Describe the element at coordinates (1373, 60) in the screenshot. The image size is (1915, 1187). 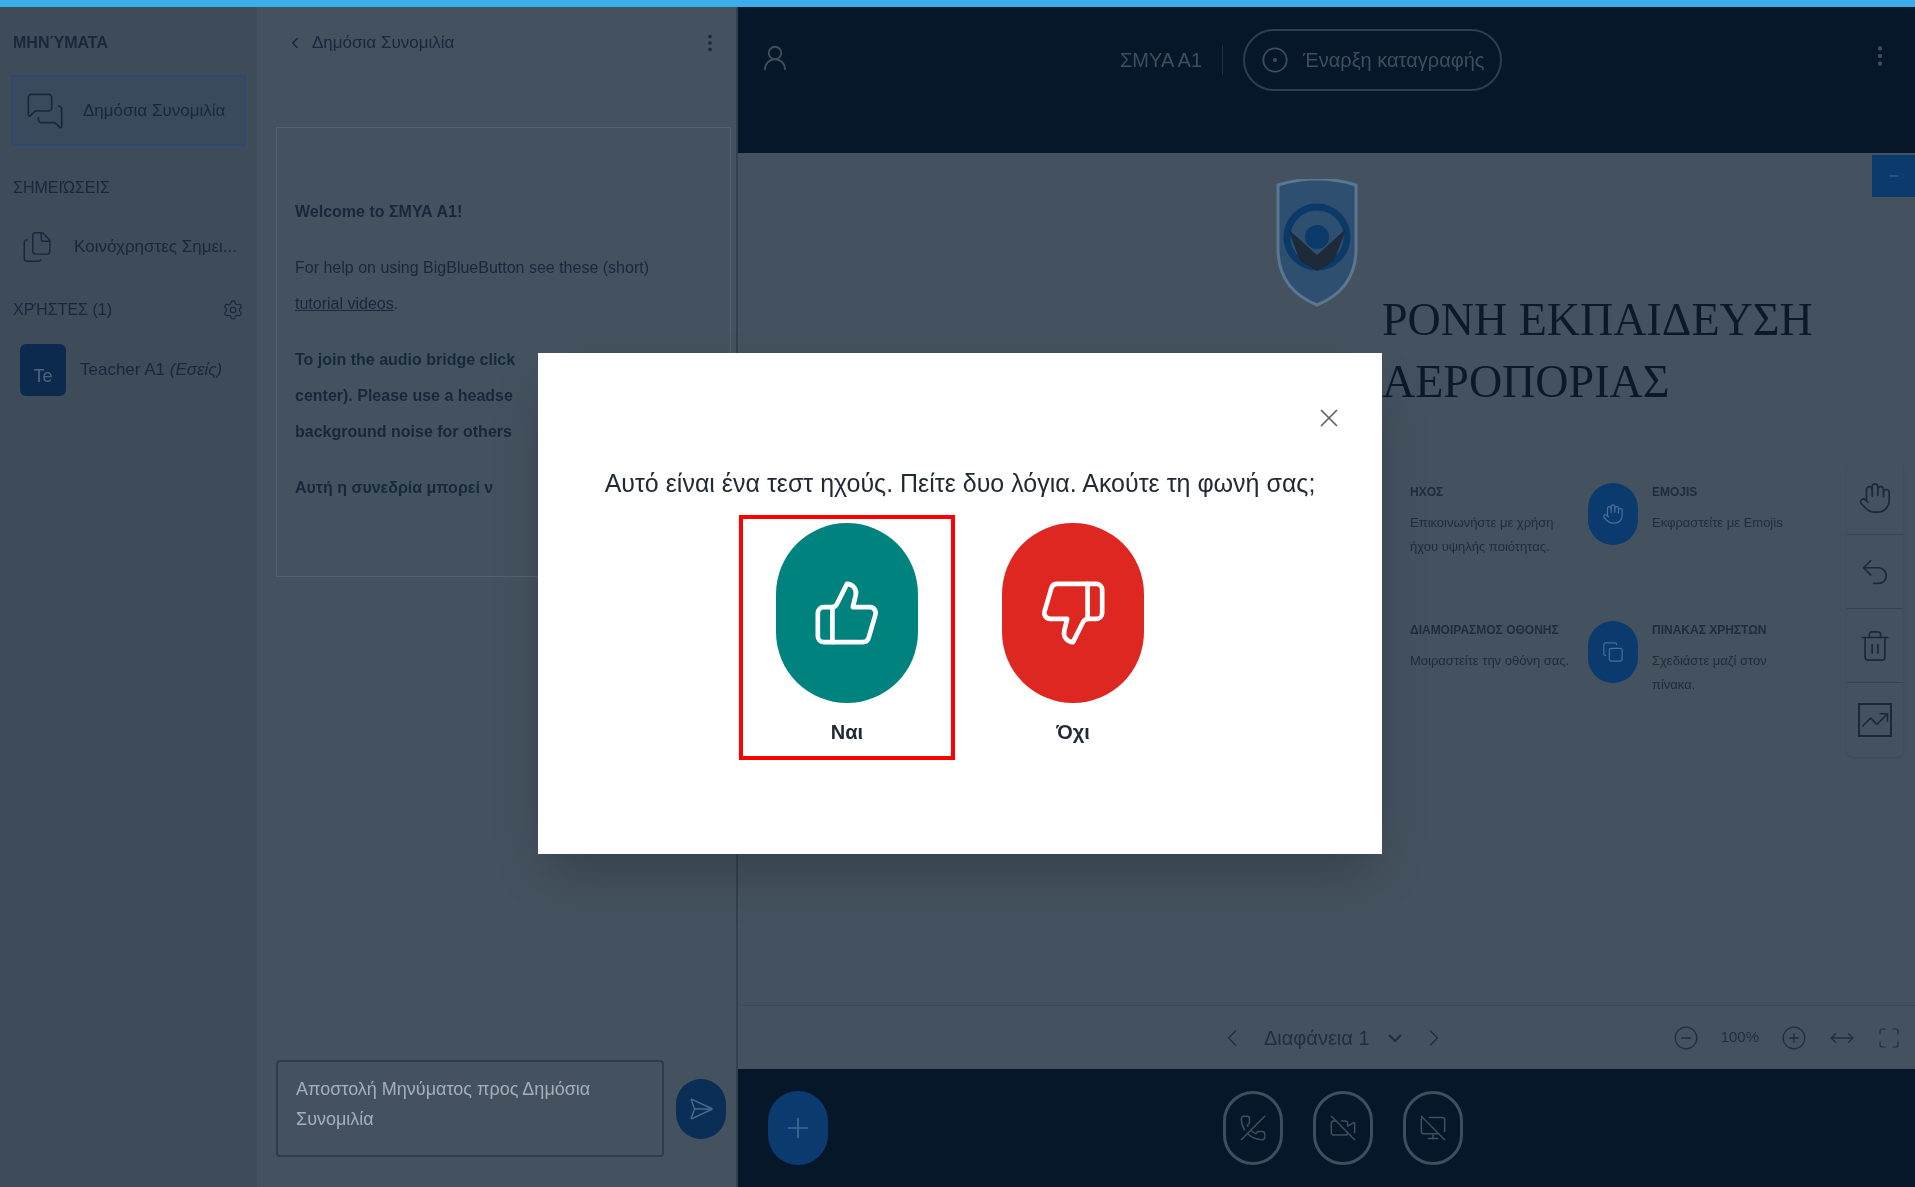
I see `record-button: Έναρξη καταγραφής` at that location.